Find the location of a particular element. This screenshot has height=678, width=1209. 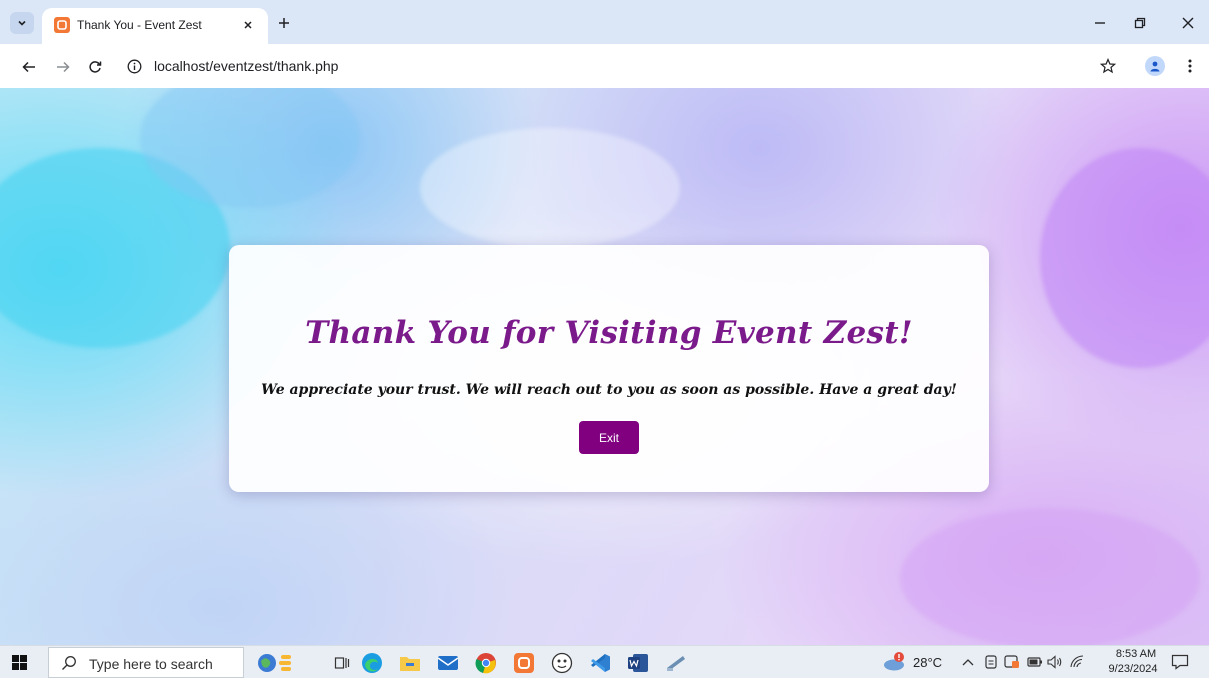

tab-search-button is located at coordinates (22, 23).